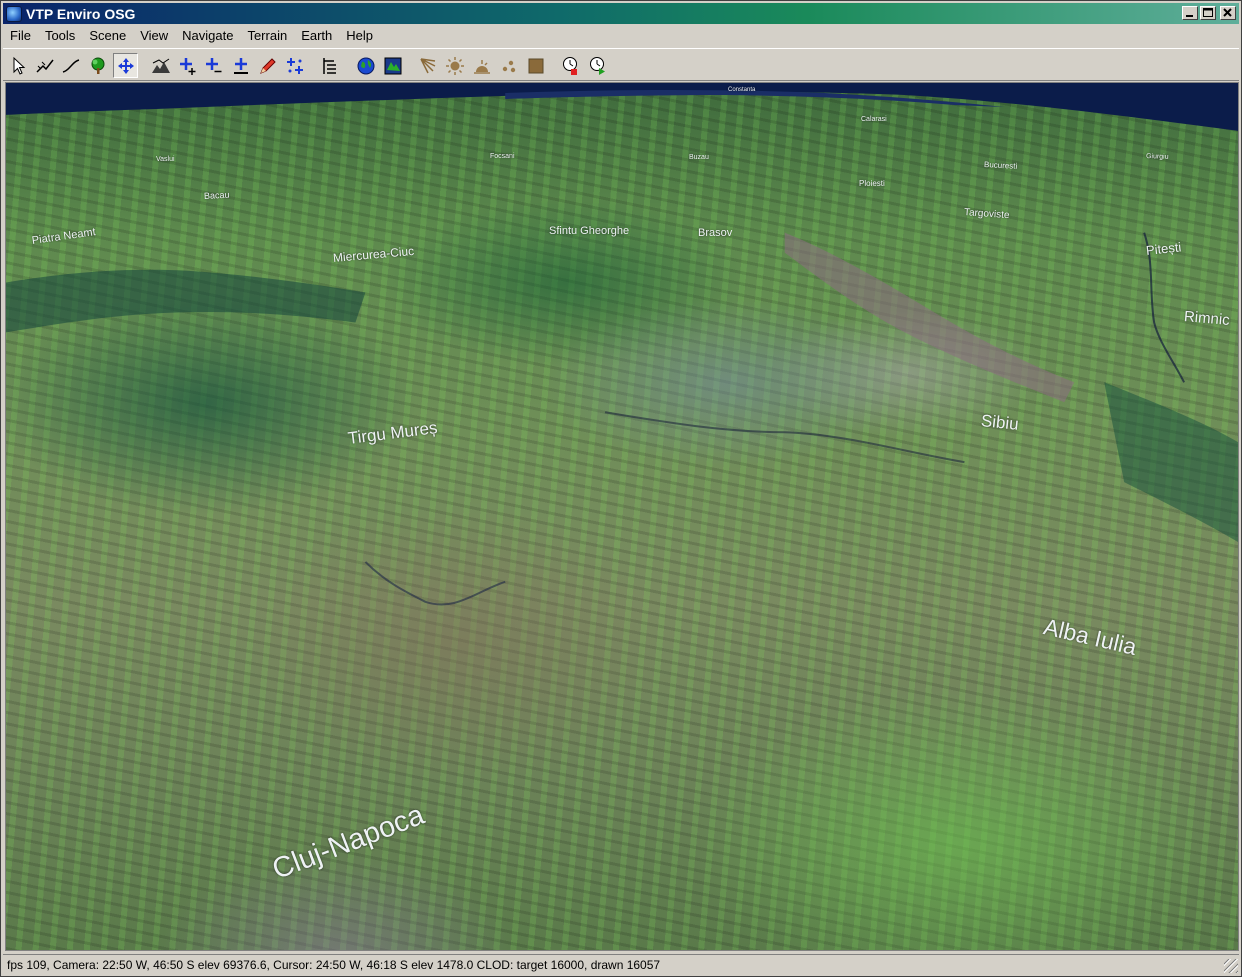  I want to click on close-button, so click(1228, 13).